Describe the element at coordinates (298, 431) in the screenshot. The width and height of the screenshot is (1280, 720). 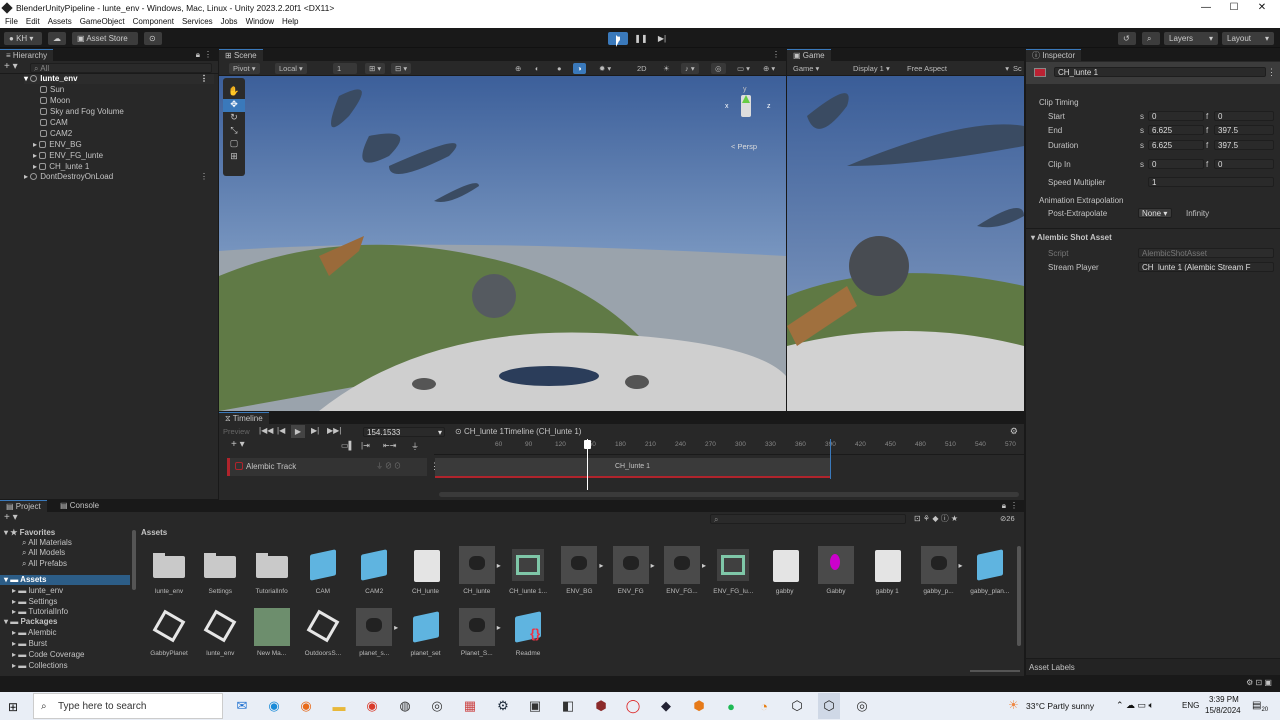
I see `timeline-play-icon: ▶` at that location.